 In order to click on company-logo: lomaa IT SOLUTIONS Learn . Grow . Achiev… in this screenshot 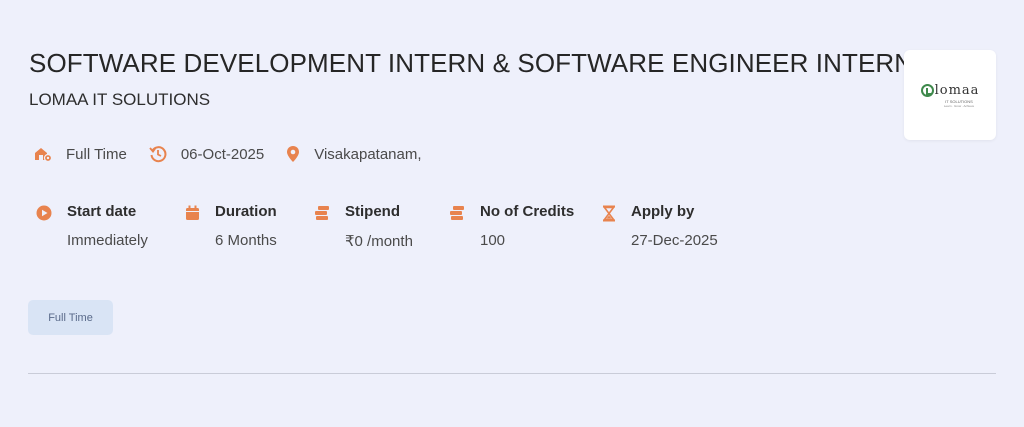, I will do `click(950, 95)`.